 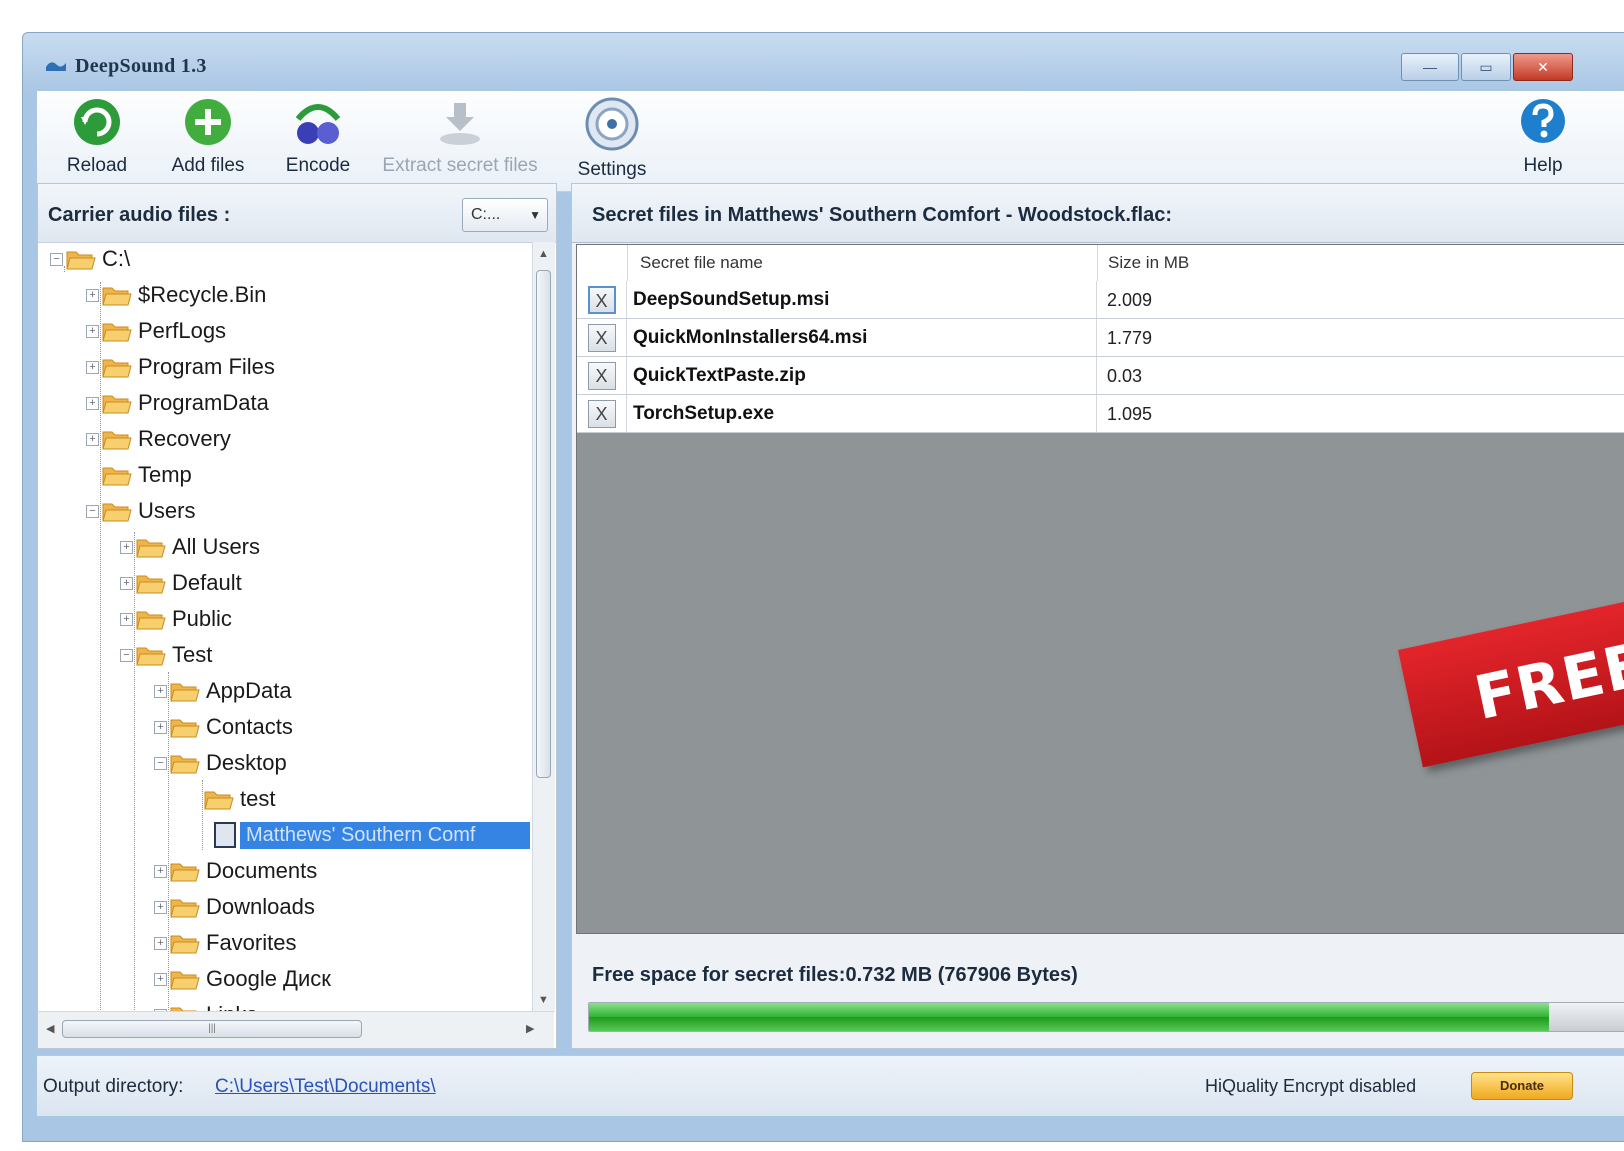 What do you see at coordinates (505, 215) in the screenshot?
I see `drive-select: C:... ▼` at bounding box center [505, 215].